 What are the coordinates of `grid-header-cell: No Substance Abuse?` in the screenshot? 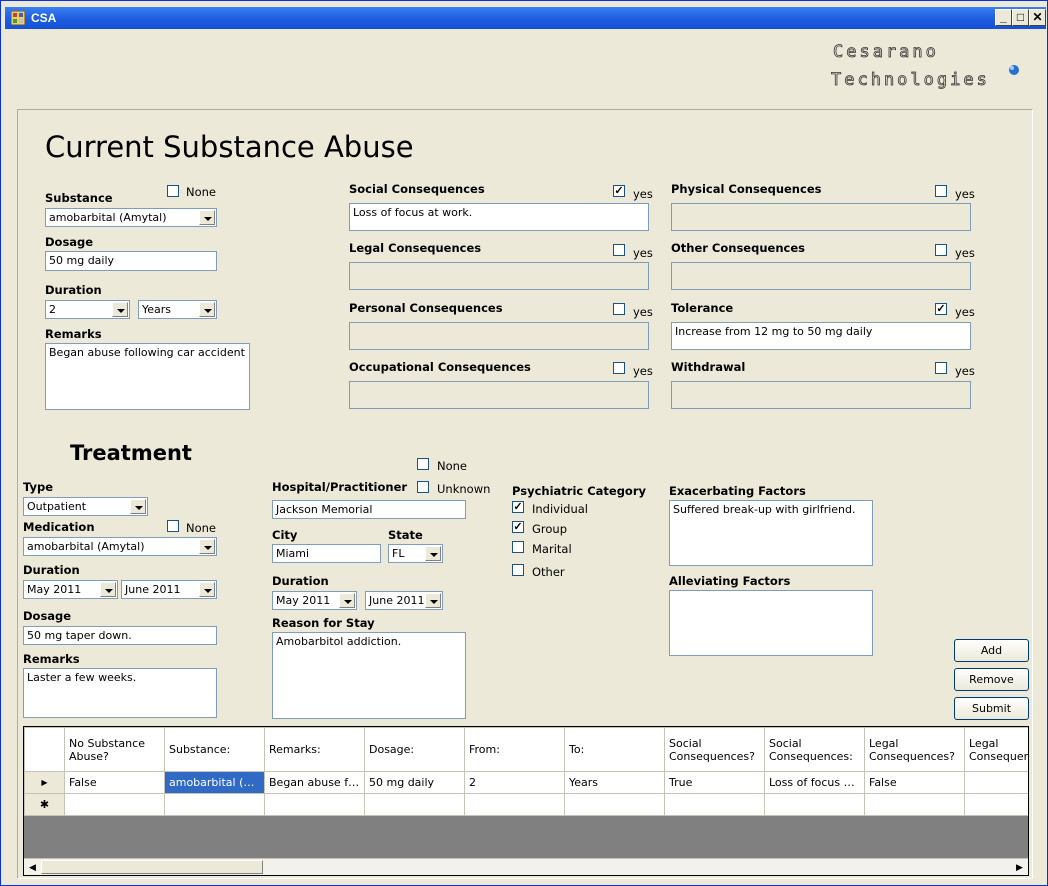 It's located at (114, 749).